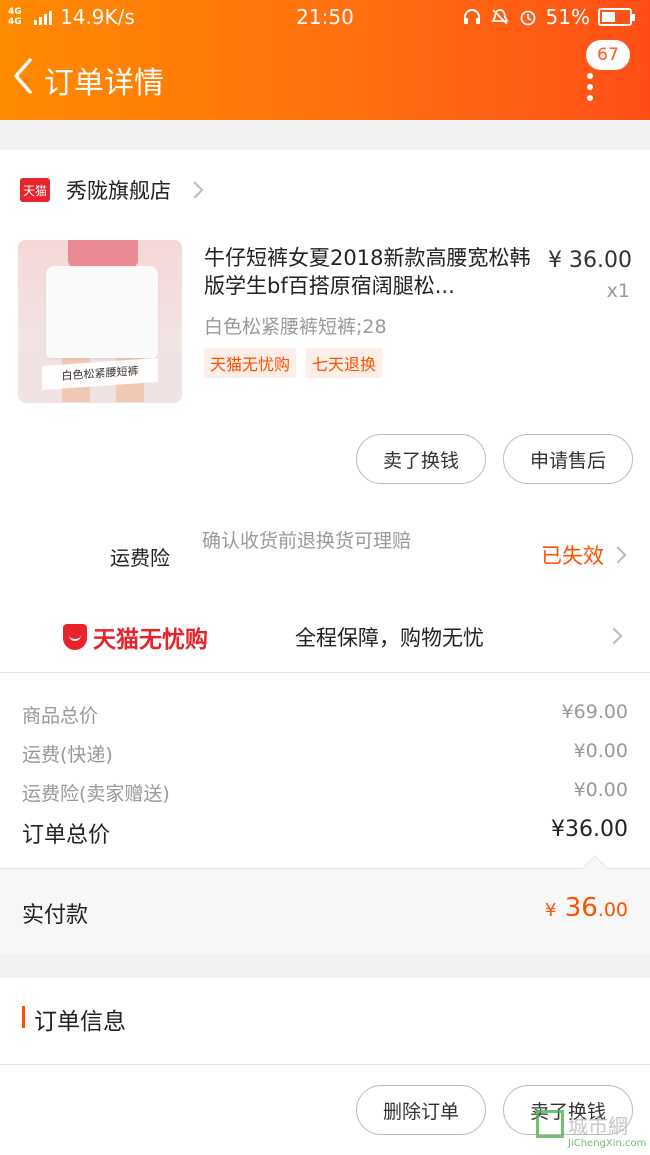  Describe the element at coordinates (589, 829) in the screenshot. I see `order-total-value: ¥36.00` at that location.